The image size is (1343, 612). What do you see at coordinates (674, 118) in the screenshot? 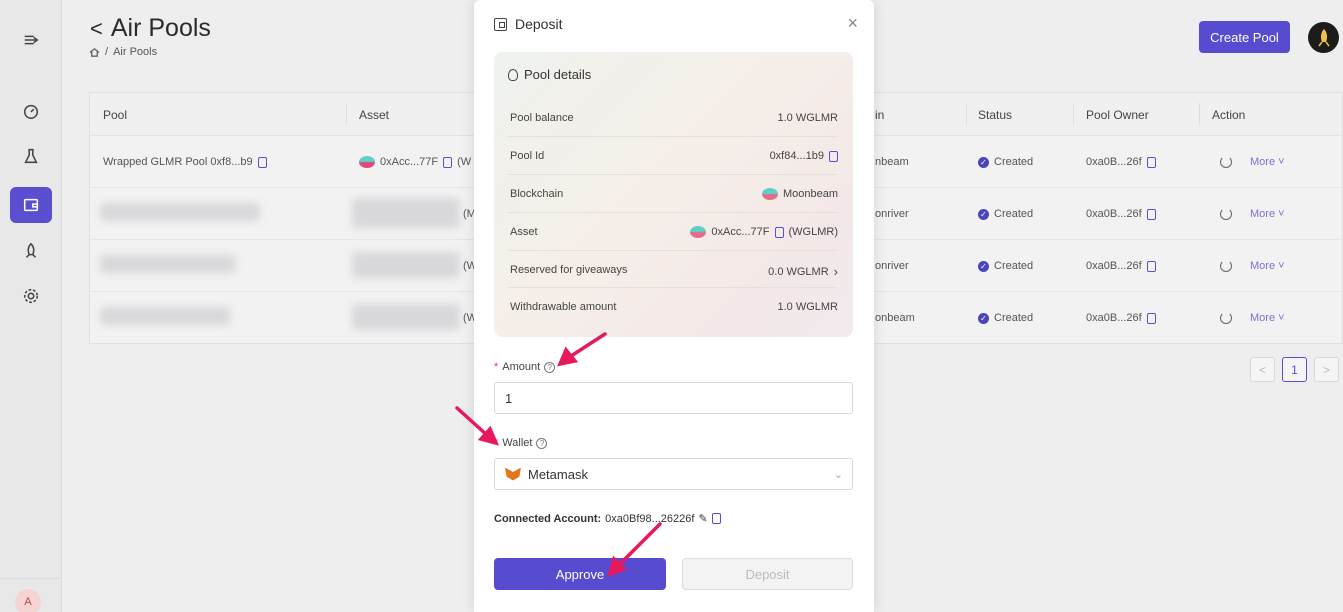
I see `detail-row-balance: Pool balance 1.0 WGLMR` at bounding box center [674, 118].